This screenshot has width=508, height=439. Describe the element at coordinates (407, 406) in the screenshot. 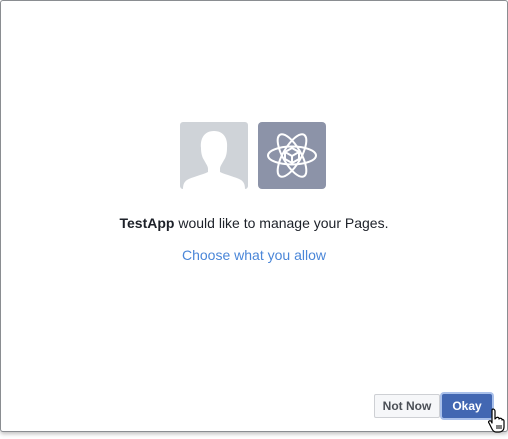

I see `not-now-button: Not Now` at that location.